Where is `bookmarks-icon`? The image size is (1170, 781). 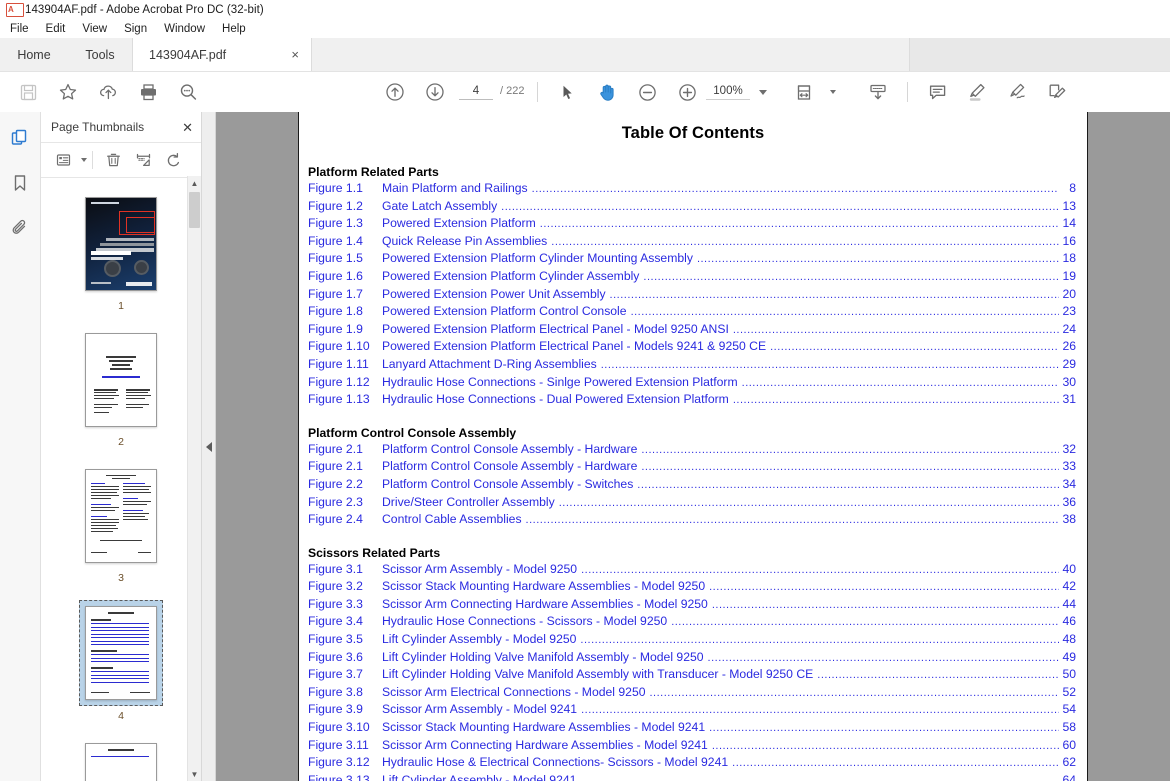
bookmarks-icon is located at coordinates (20, 183).